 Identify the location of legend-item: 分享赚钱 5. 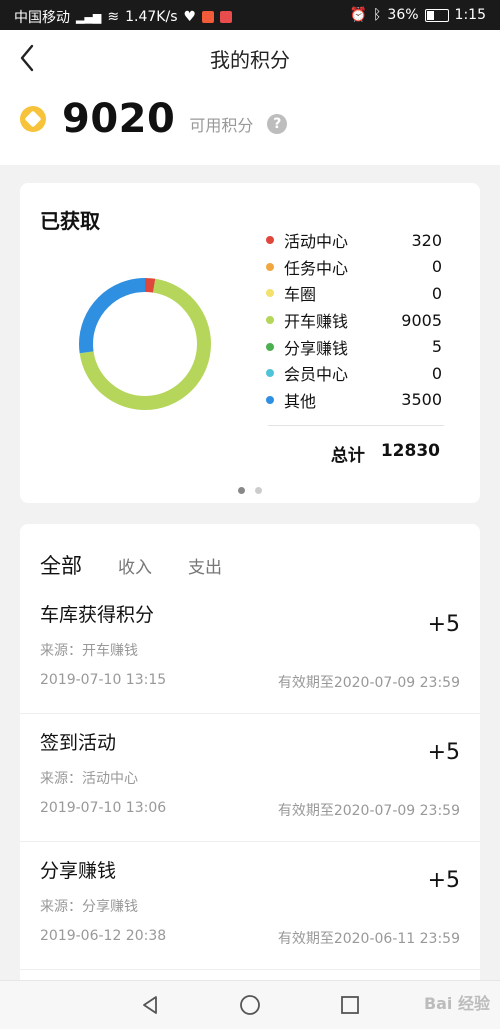
(354, 346).